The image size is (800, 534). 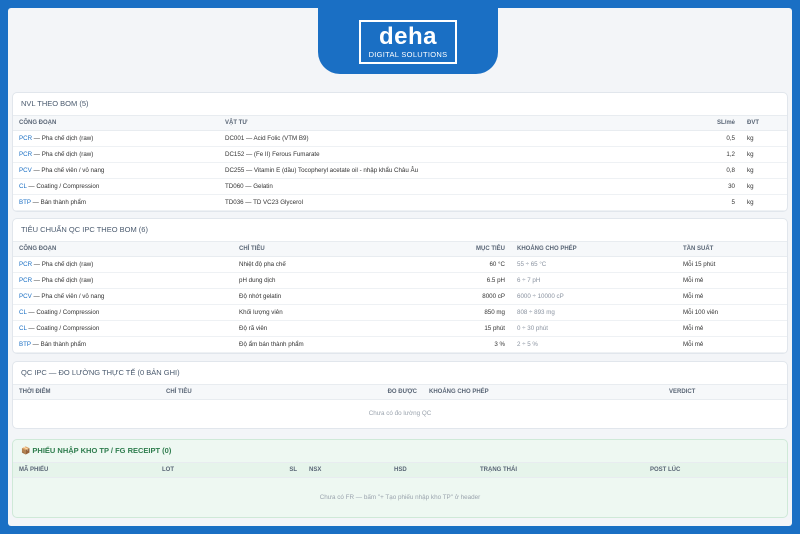 I want to click on col-header-range: KHOẢNG CHO PHÉP, so click(x=543, y=392).